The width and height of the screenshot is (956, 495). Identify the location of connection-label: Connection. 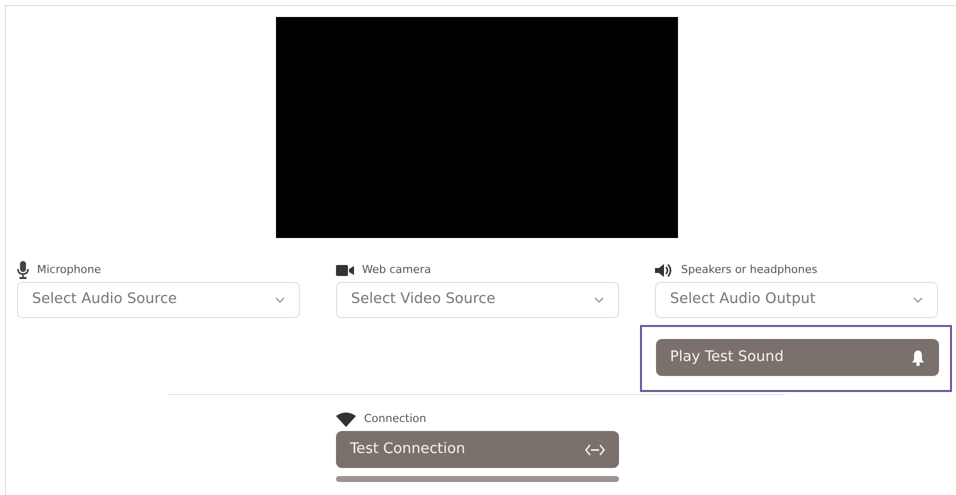
(395, 418).